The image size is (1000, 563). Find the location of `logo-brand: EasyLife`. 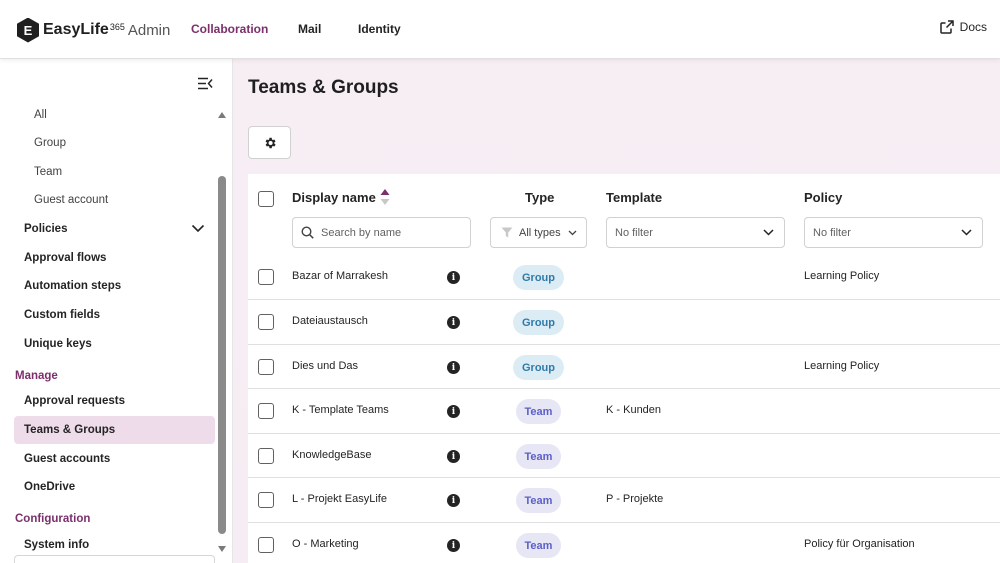

logo-brand: EasyLife is located at coordinates (76, 29).